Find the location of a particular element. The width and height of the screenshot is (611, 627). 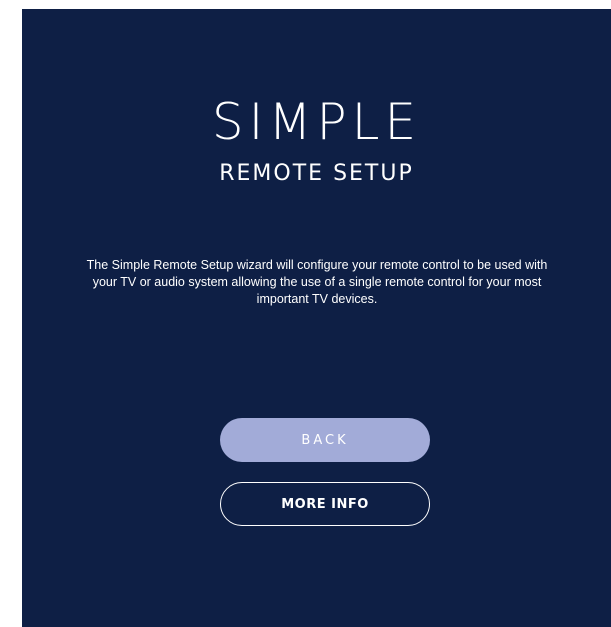

title-subtitle: REMOTE SETUP is located at coordinates (316, 173).